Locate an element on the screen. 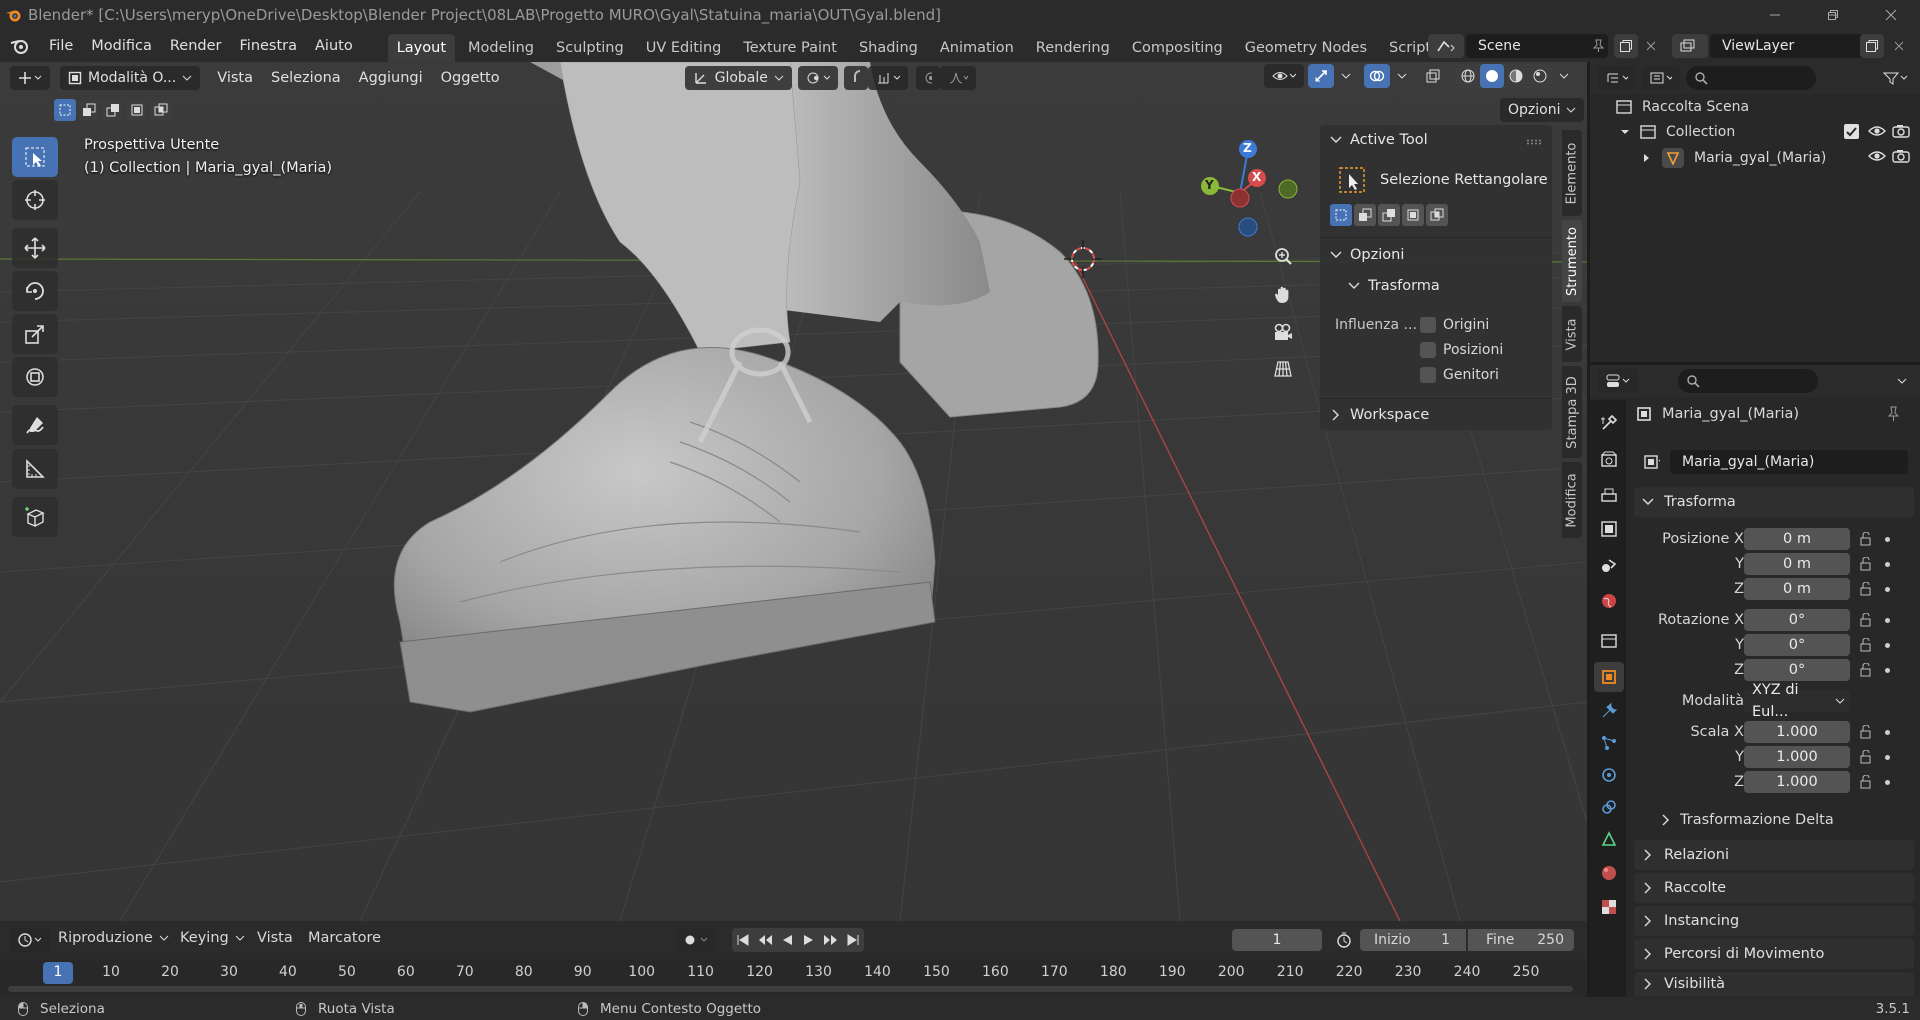  annotate-tool is located at coordinates (35, 425).